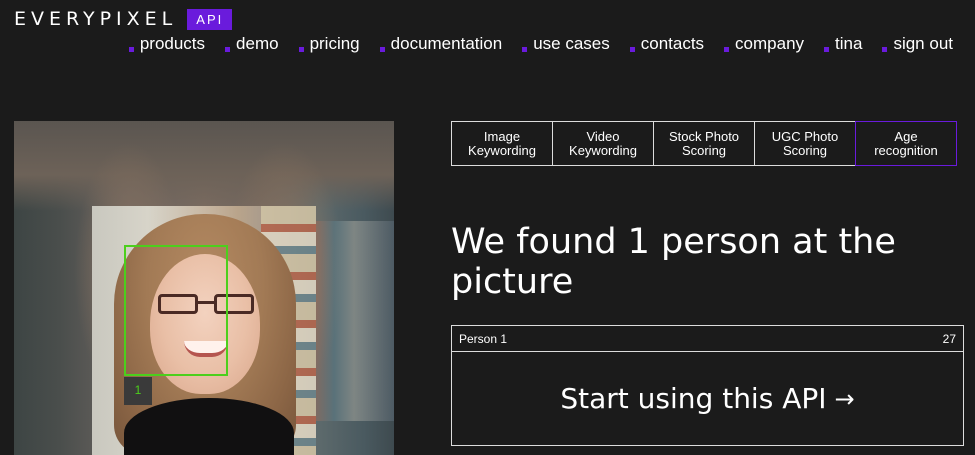  Describe the element at coordinates (949, 338) in the screenshot. I see `person-age-value: 27` at that location.